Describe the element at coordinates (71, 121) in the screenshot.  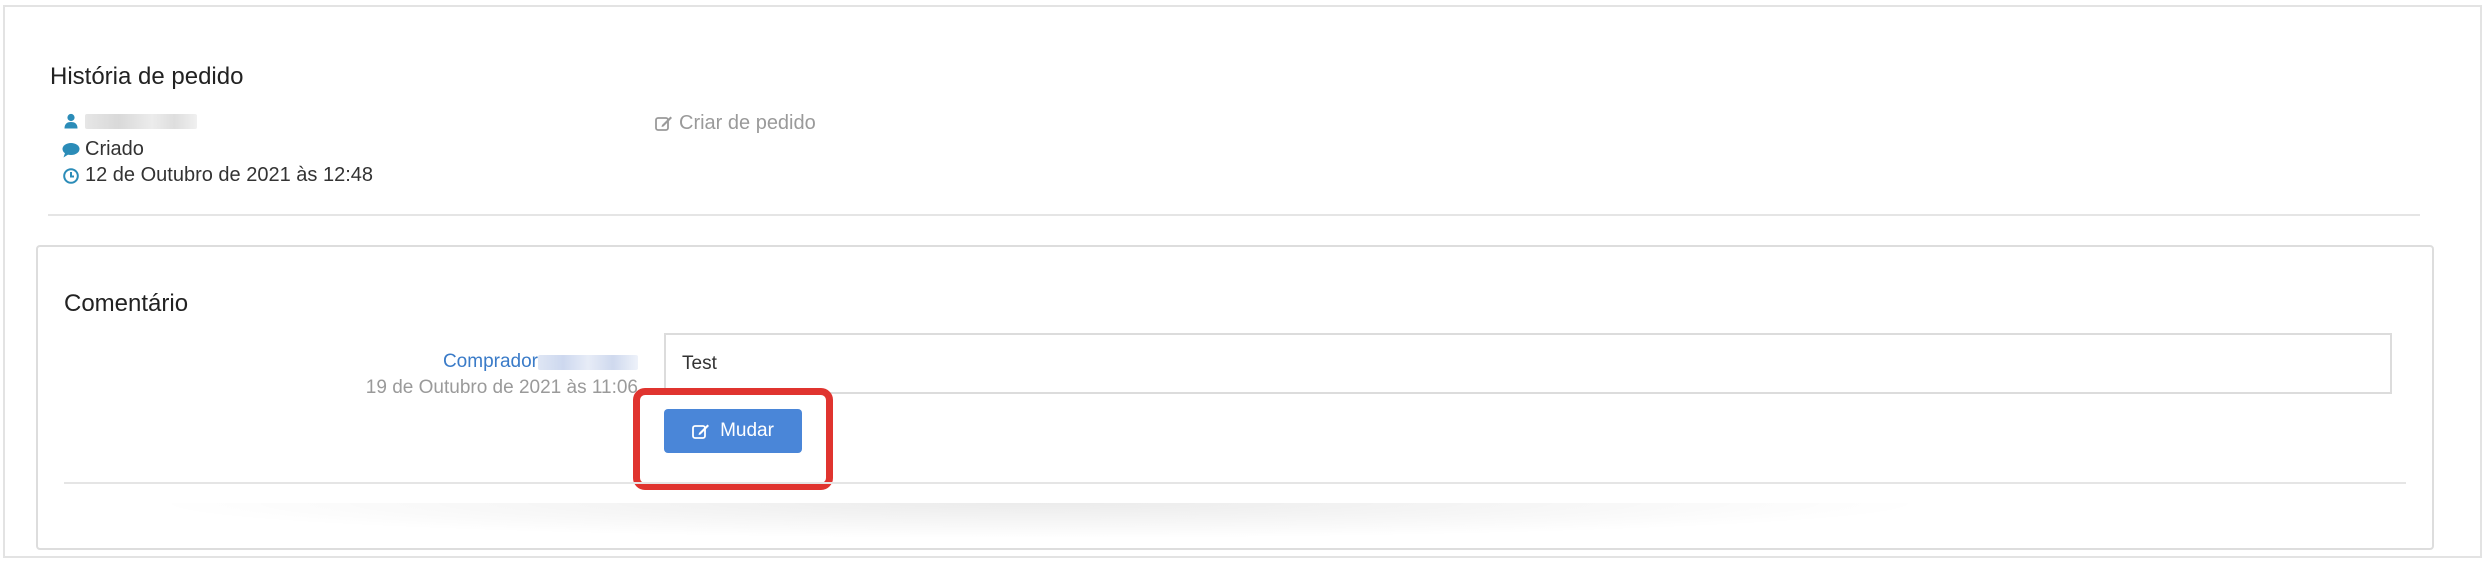
I see `user-icon` at that location.